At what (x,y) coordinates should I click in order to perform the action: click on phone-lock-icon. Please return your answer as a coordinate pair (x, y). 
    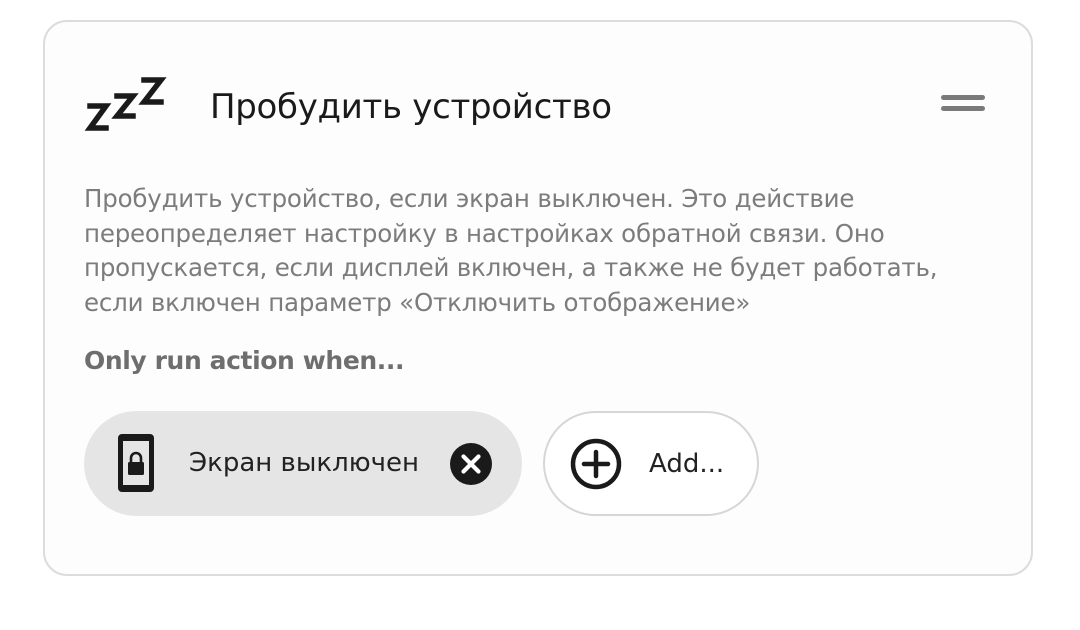
    Looking at the image, I should click on (136, 463).